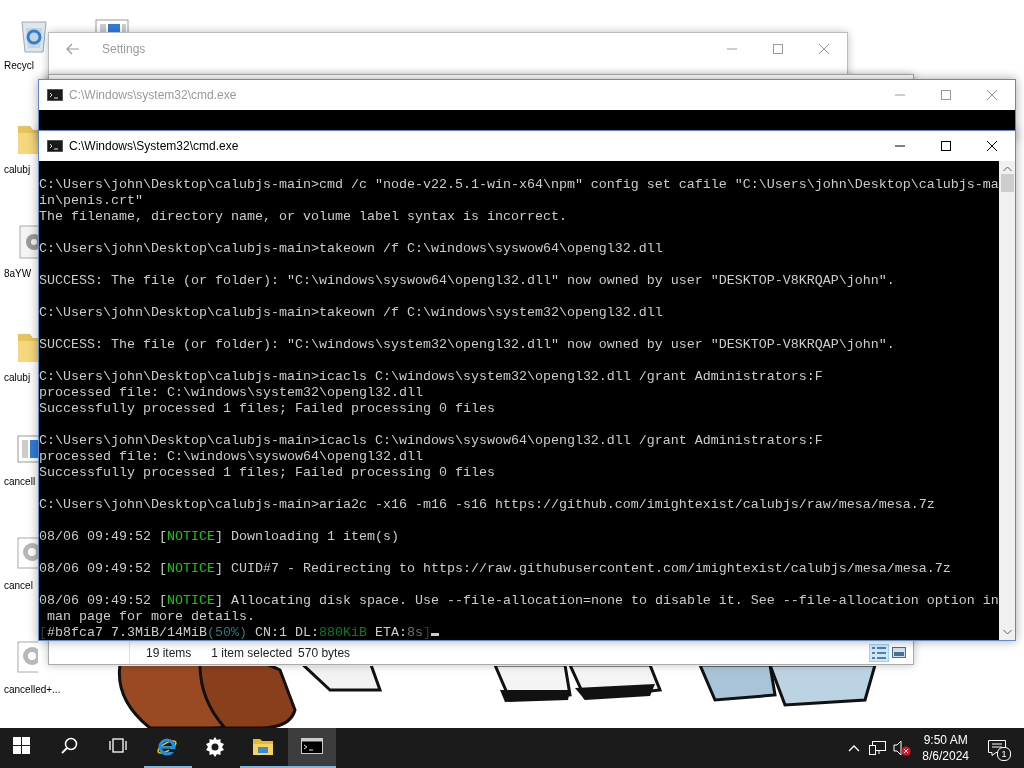 This screenshot has width=1024, height=768. Describe the element at coordinates (151, 617) in the screenshot. I see `terminal-line: man page for more details.` at that location.